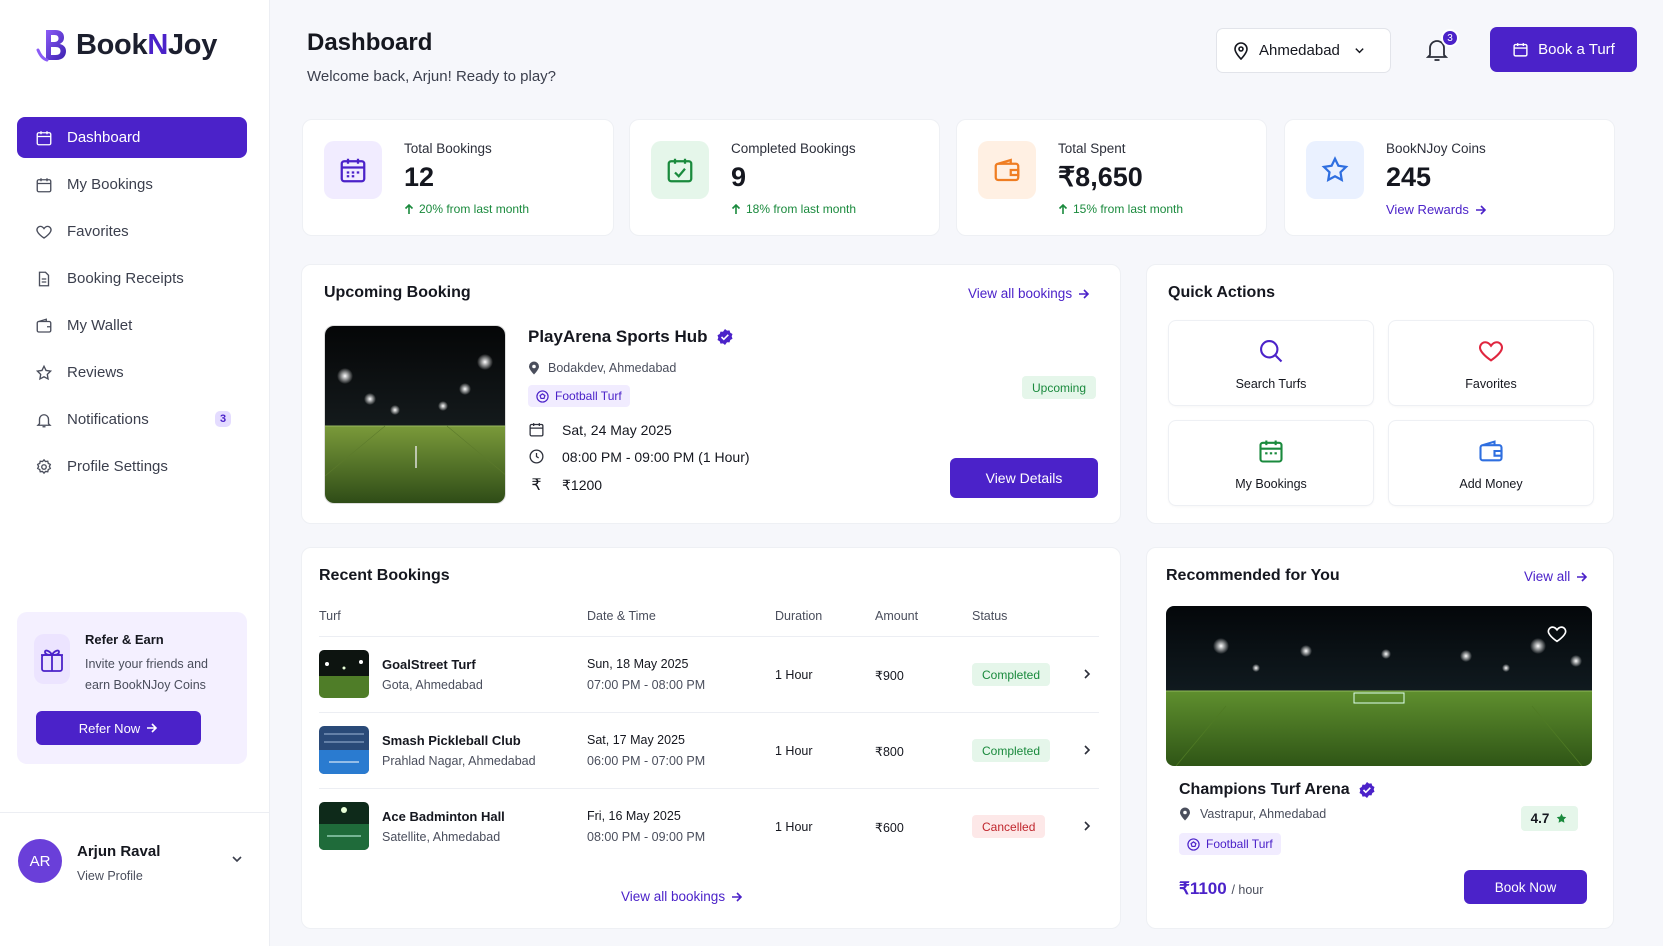 This screenshot has width=1663, height=946. What do you see at coordinates (1271, 363) in the screenshot?
I see `quick-action-search-turfs: Search Turfs` at bounding box center [1271, 363].